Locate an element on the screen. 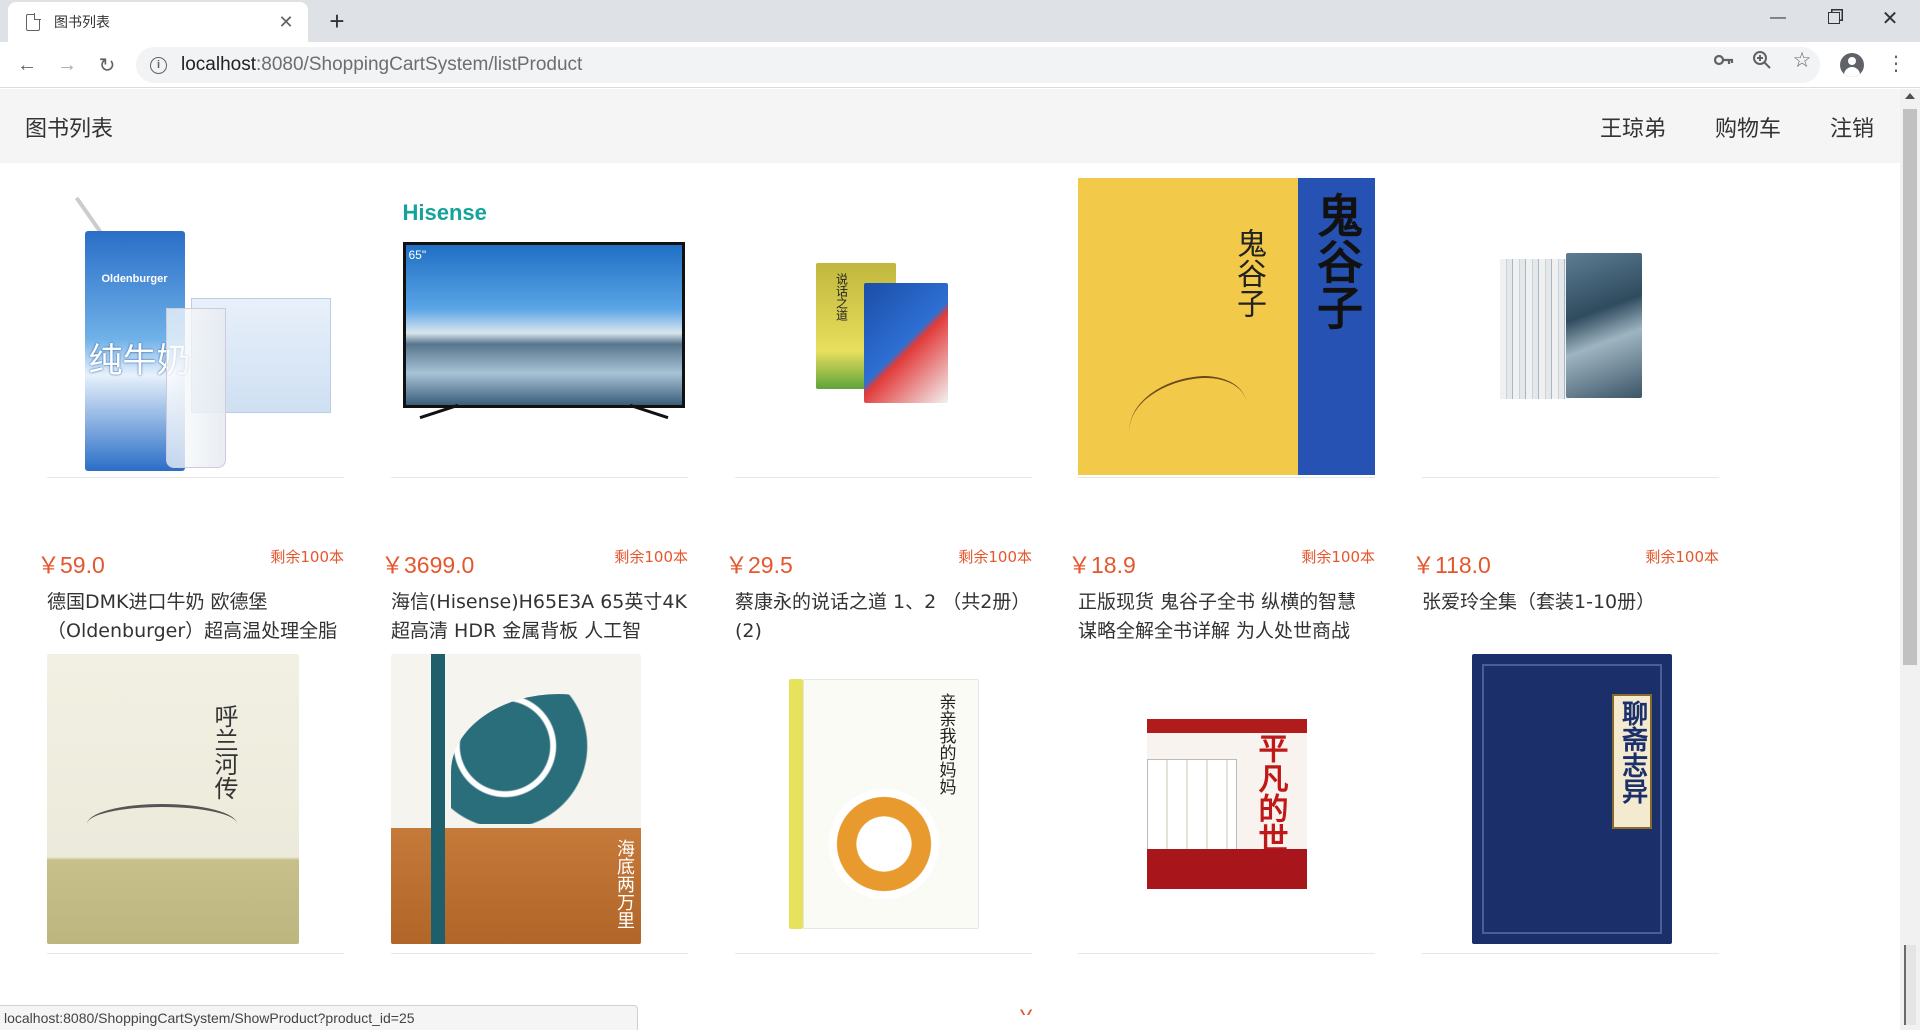  partial-price: ¥ 29.9 is located at coordinates (1045, 1010).